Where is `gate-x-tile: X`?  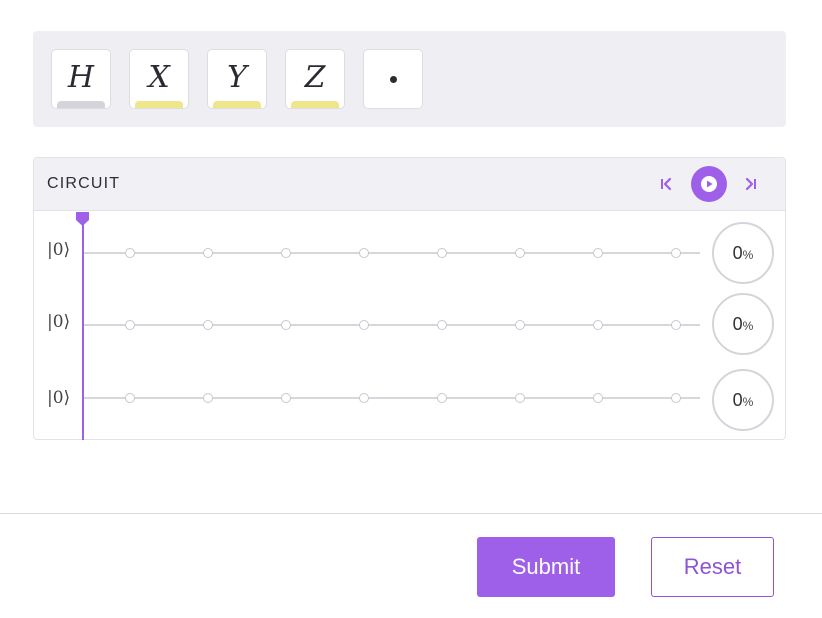
gate-x-tile: X is located at coordinates (159, 79).